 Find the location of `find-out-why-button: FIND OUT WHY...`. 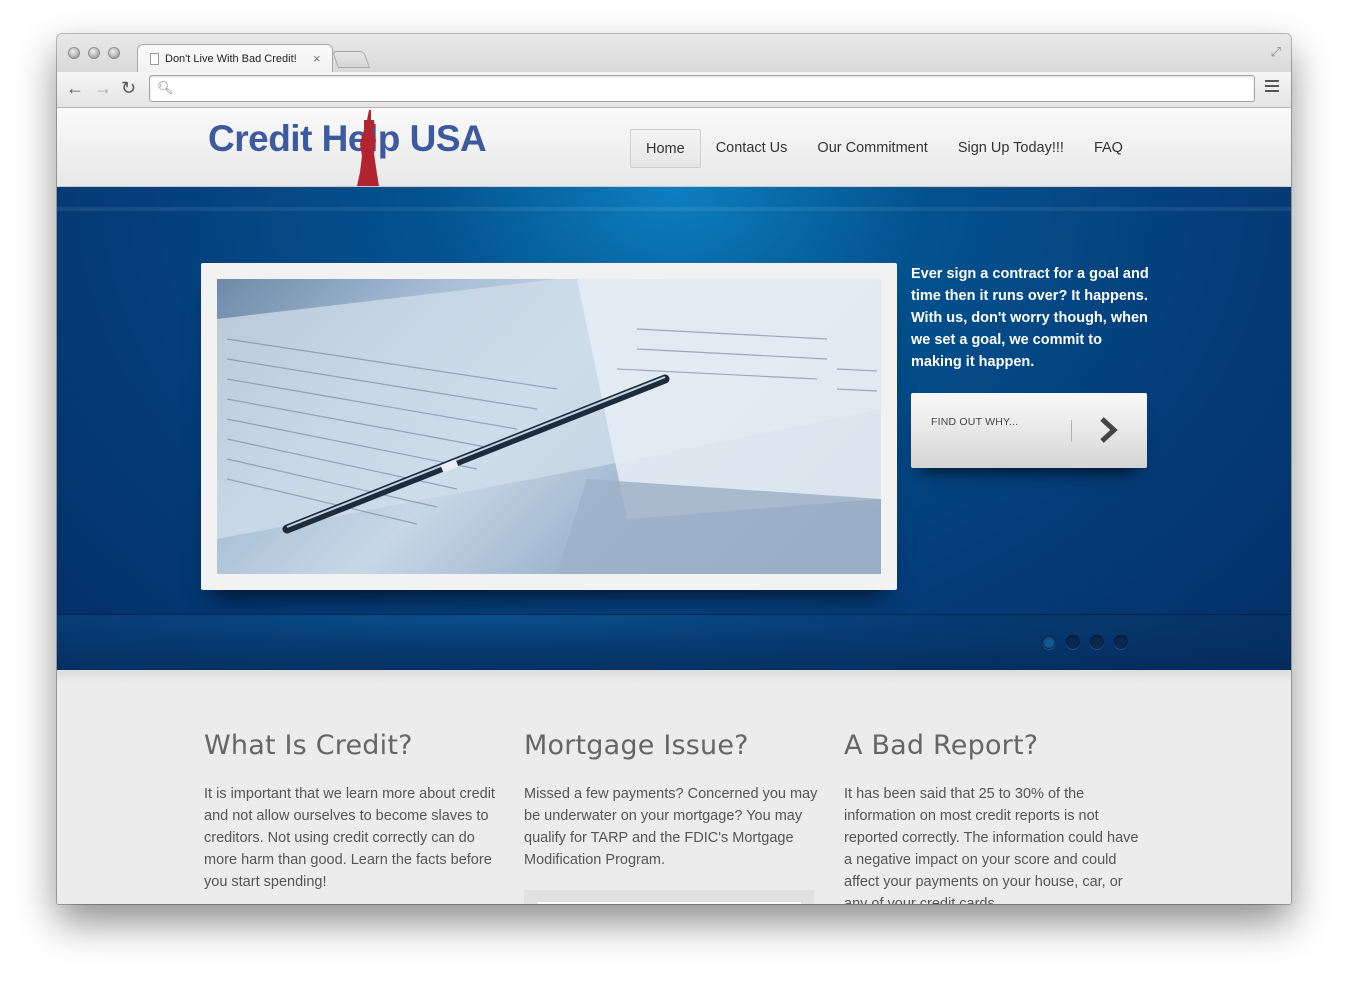

find-out-why-button: FIND OUT WHY... is located at coordinates (1029, 430).